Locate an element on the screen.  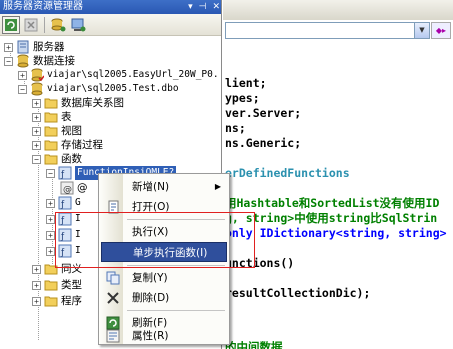
menu-item-open: 打开(O) is located at coordinates (164, 207).